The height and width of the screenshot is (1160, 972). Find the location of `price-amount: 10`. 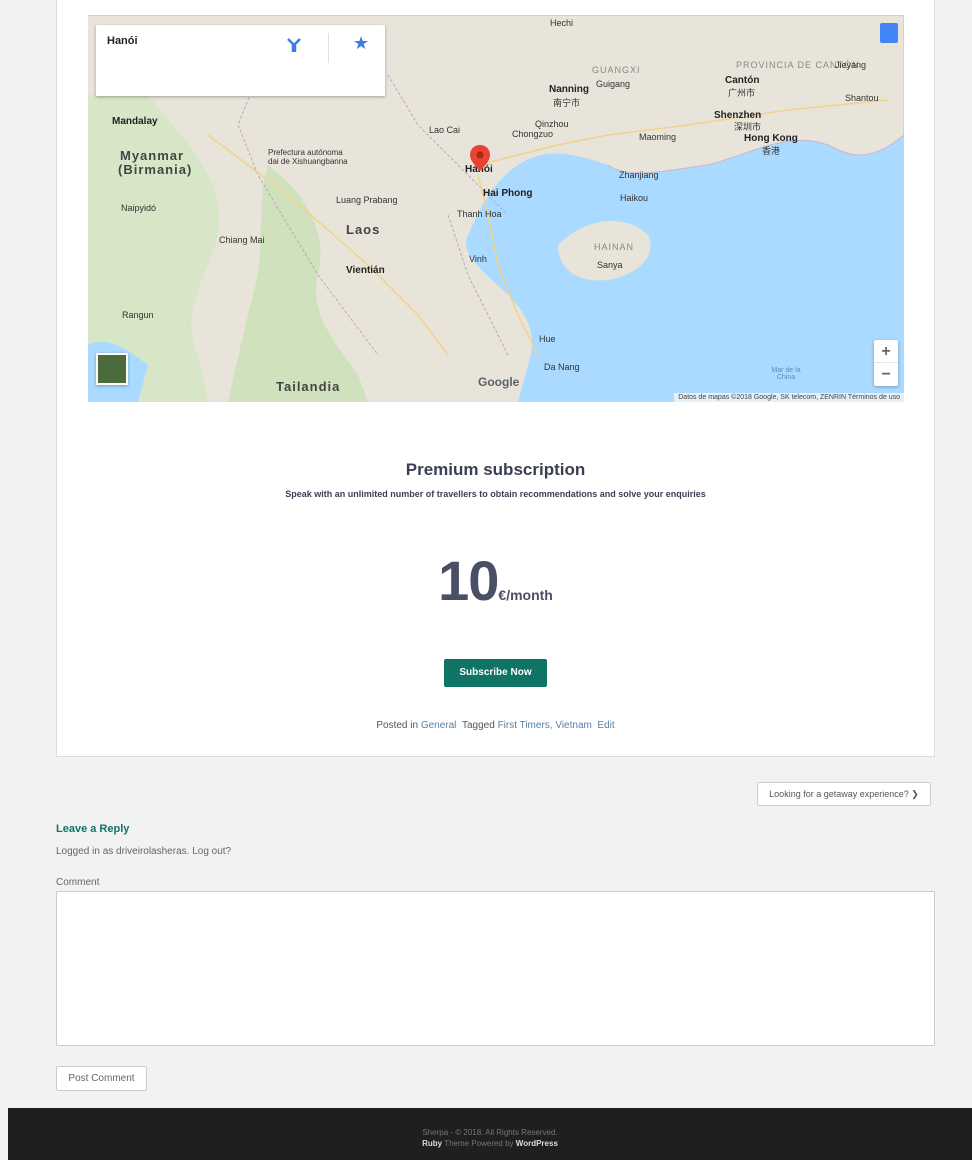

price-amount: 10 is located at coordinates (468, 580).